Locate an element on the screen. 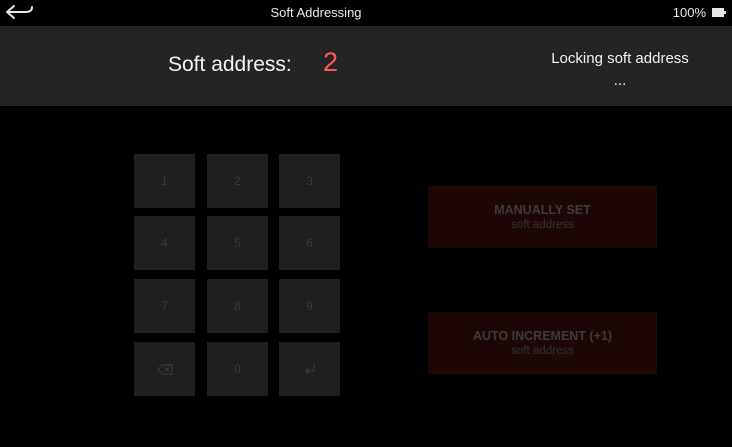 This screenshot has height=447, width=732. soft-address-label: Soft address: is located at coordinates (230, 64).